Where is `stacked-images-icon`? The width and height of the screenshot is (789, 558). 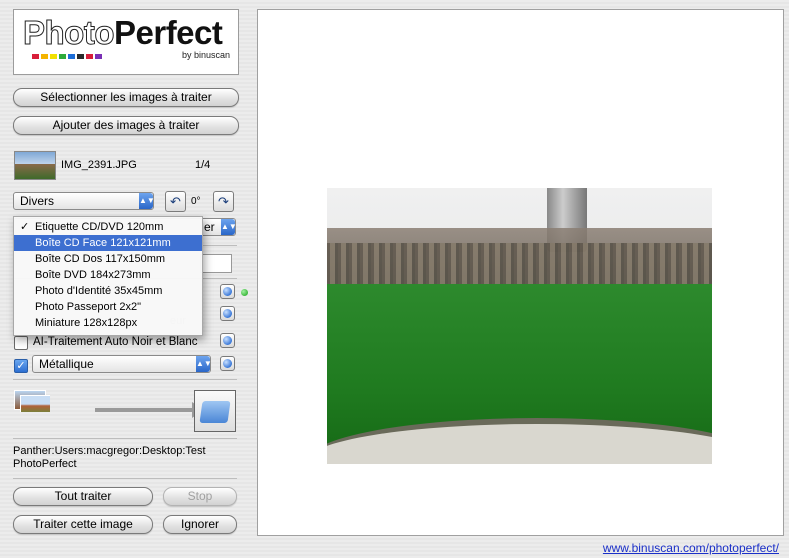 stacked-images-icon is located at coordinates (32, 401).